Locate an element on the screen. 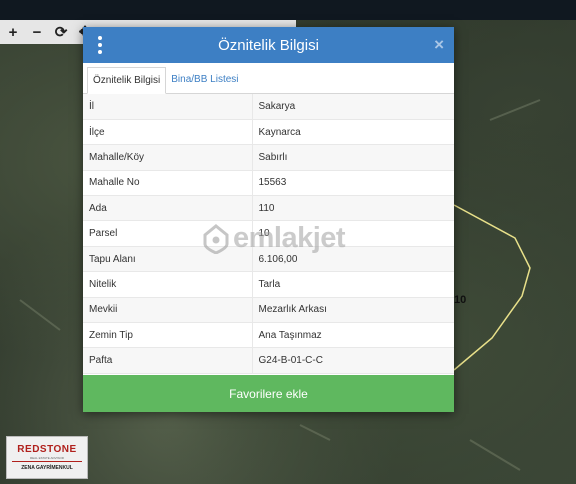 This screenshot has height=484, width=576. attribute-key: Mahalle/Köy is located at coordinates (168, 157).